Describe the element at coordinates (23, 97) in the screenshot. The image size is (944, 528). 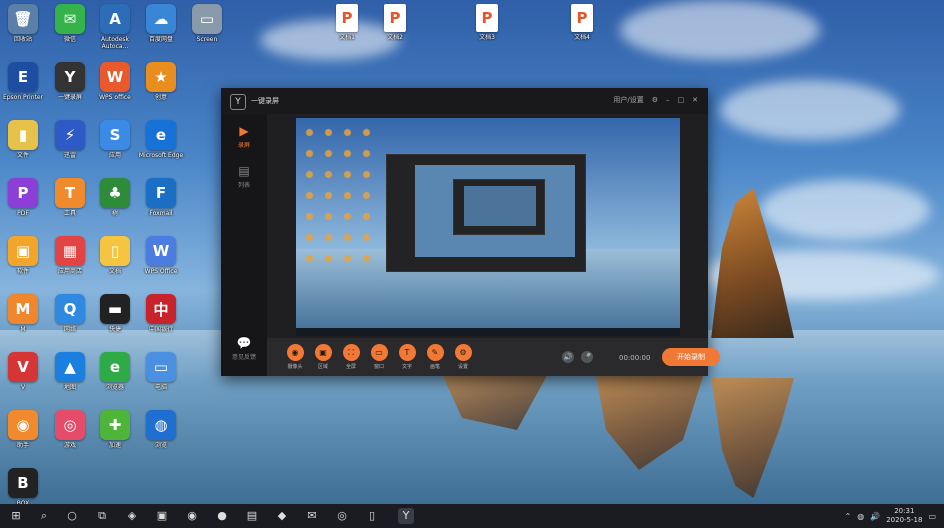
I see `desktop-shortcut-label: Epson Printer` at that location.